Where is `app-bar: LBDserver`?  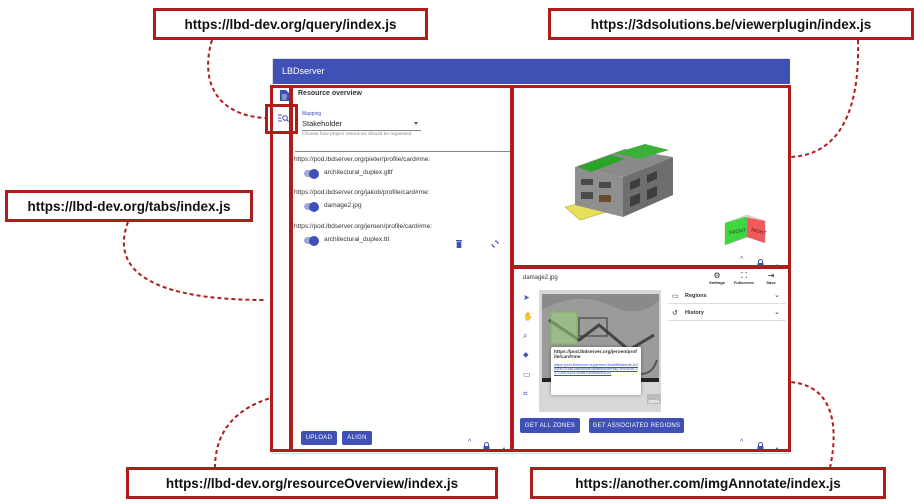
app-bar: LBDserver is located at coordinates (531, 71).